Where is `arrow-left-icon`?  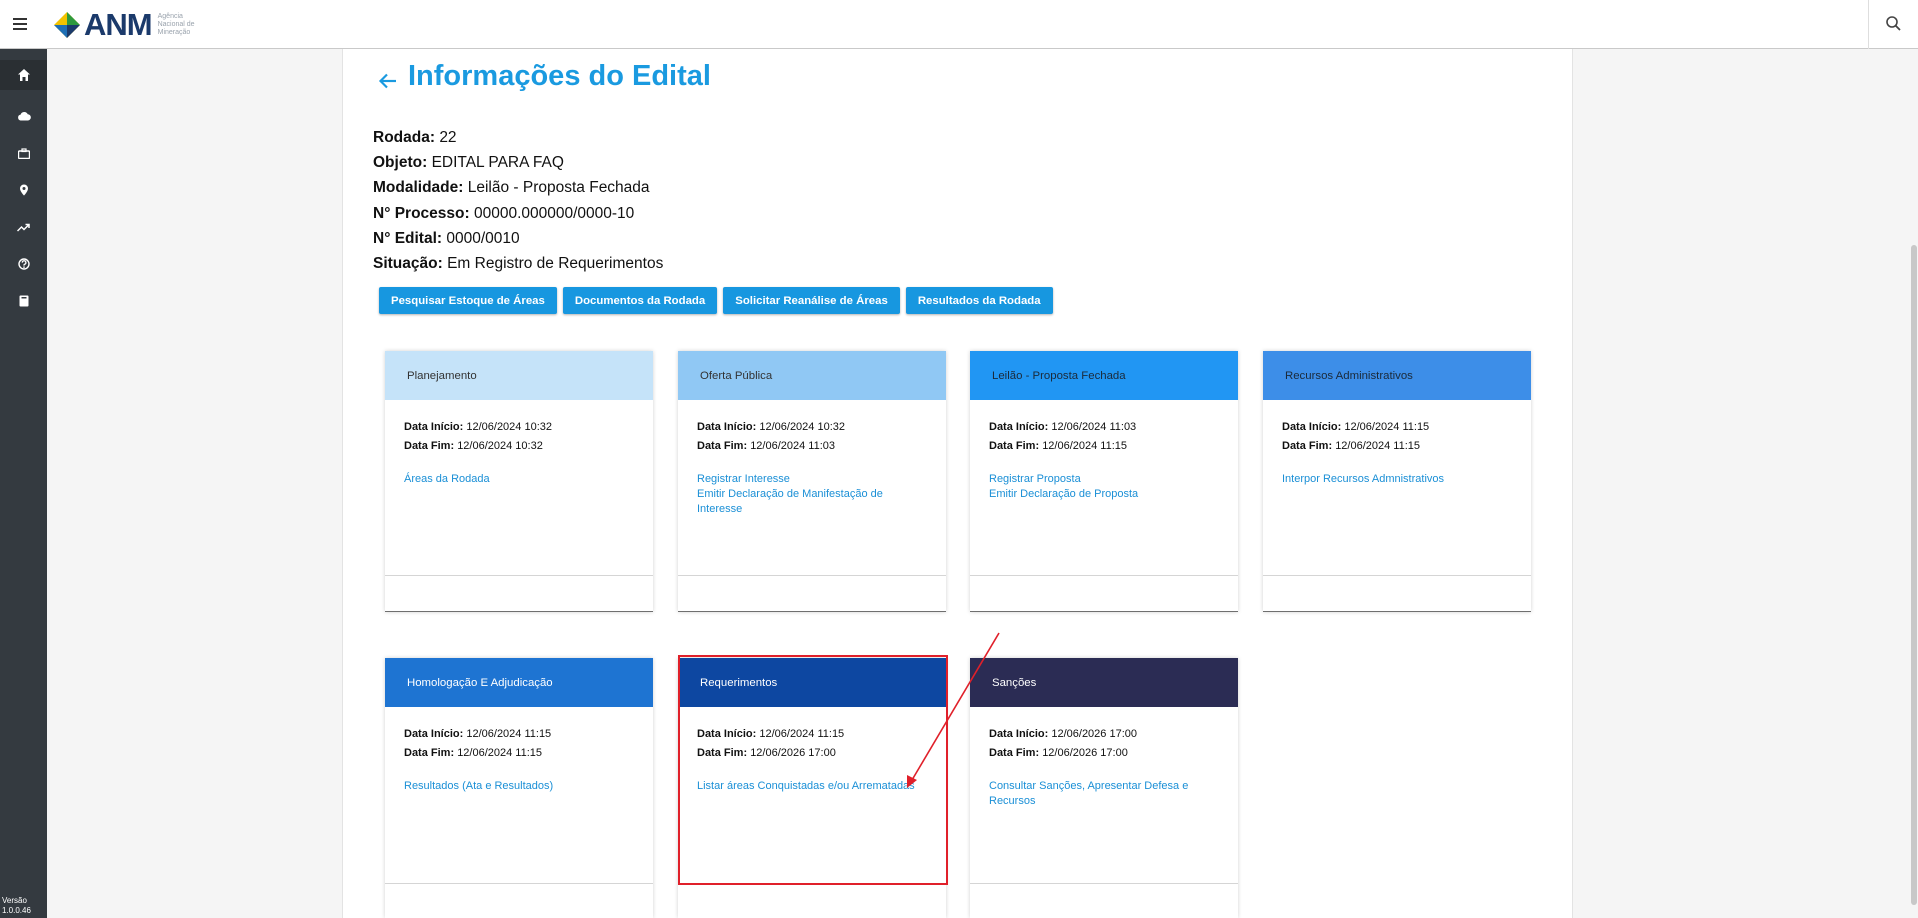
arrow-left-icon is located at coordinates (387, 81).